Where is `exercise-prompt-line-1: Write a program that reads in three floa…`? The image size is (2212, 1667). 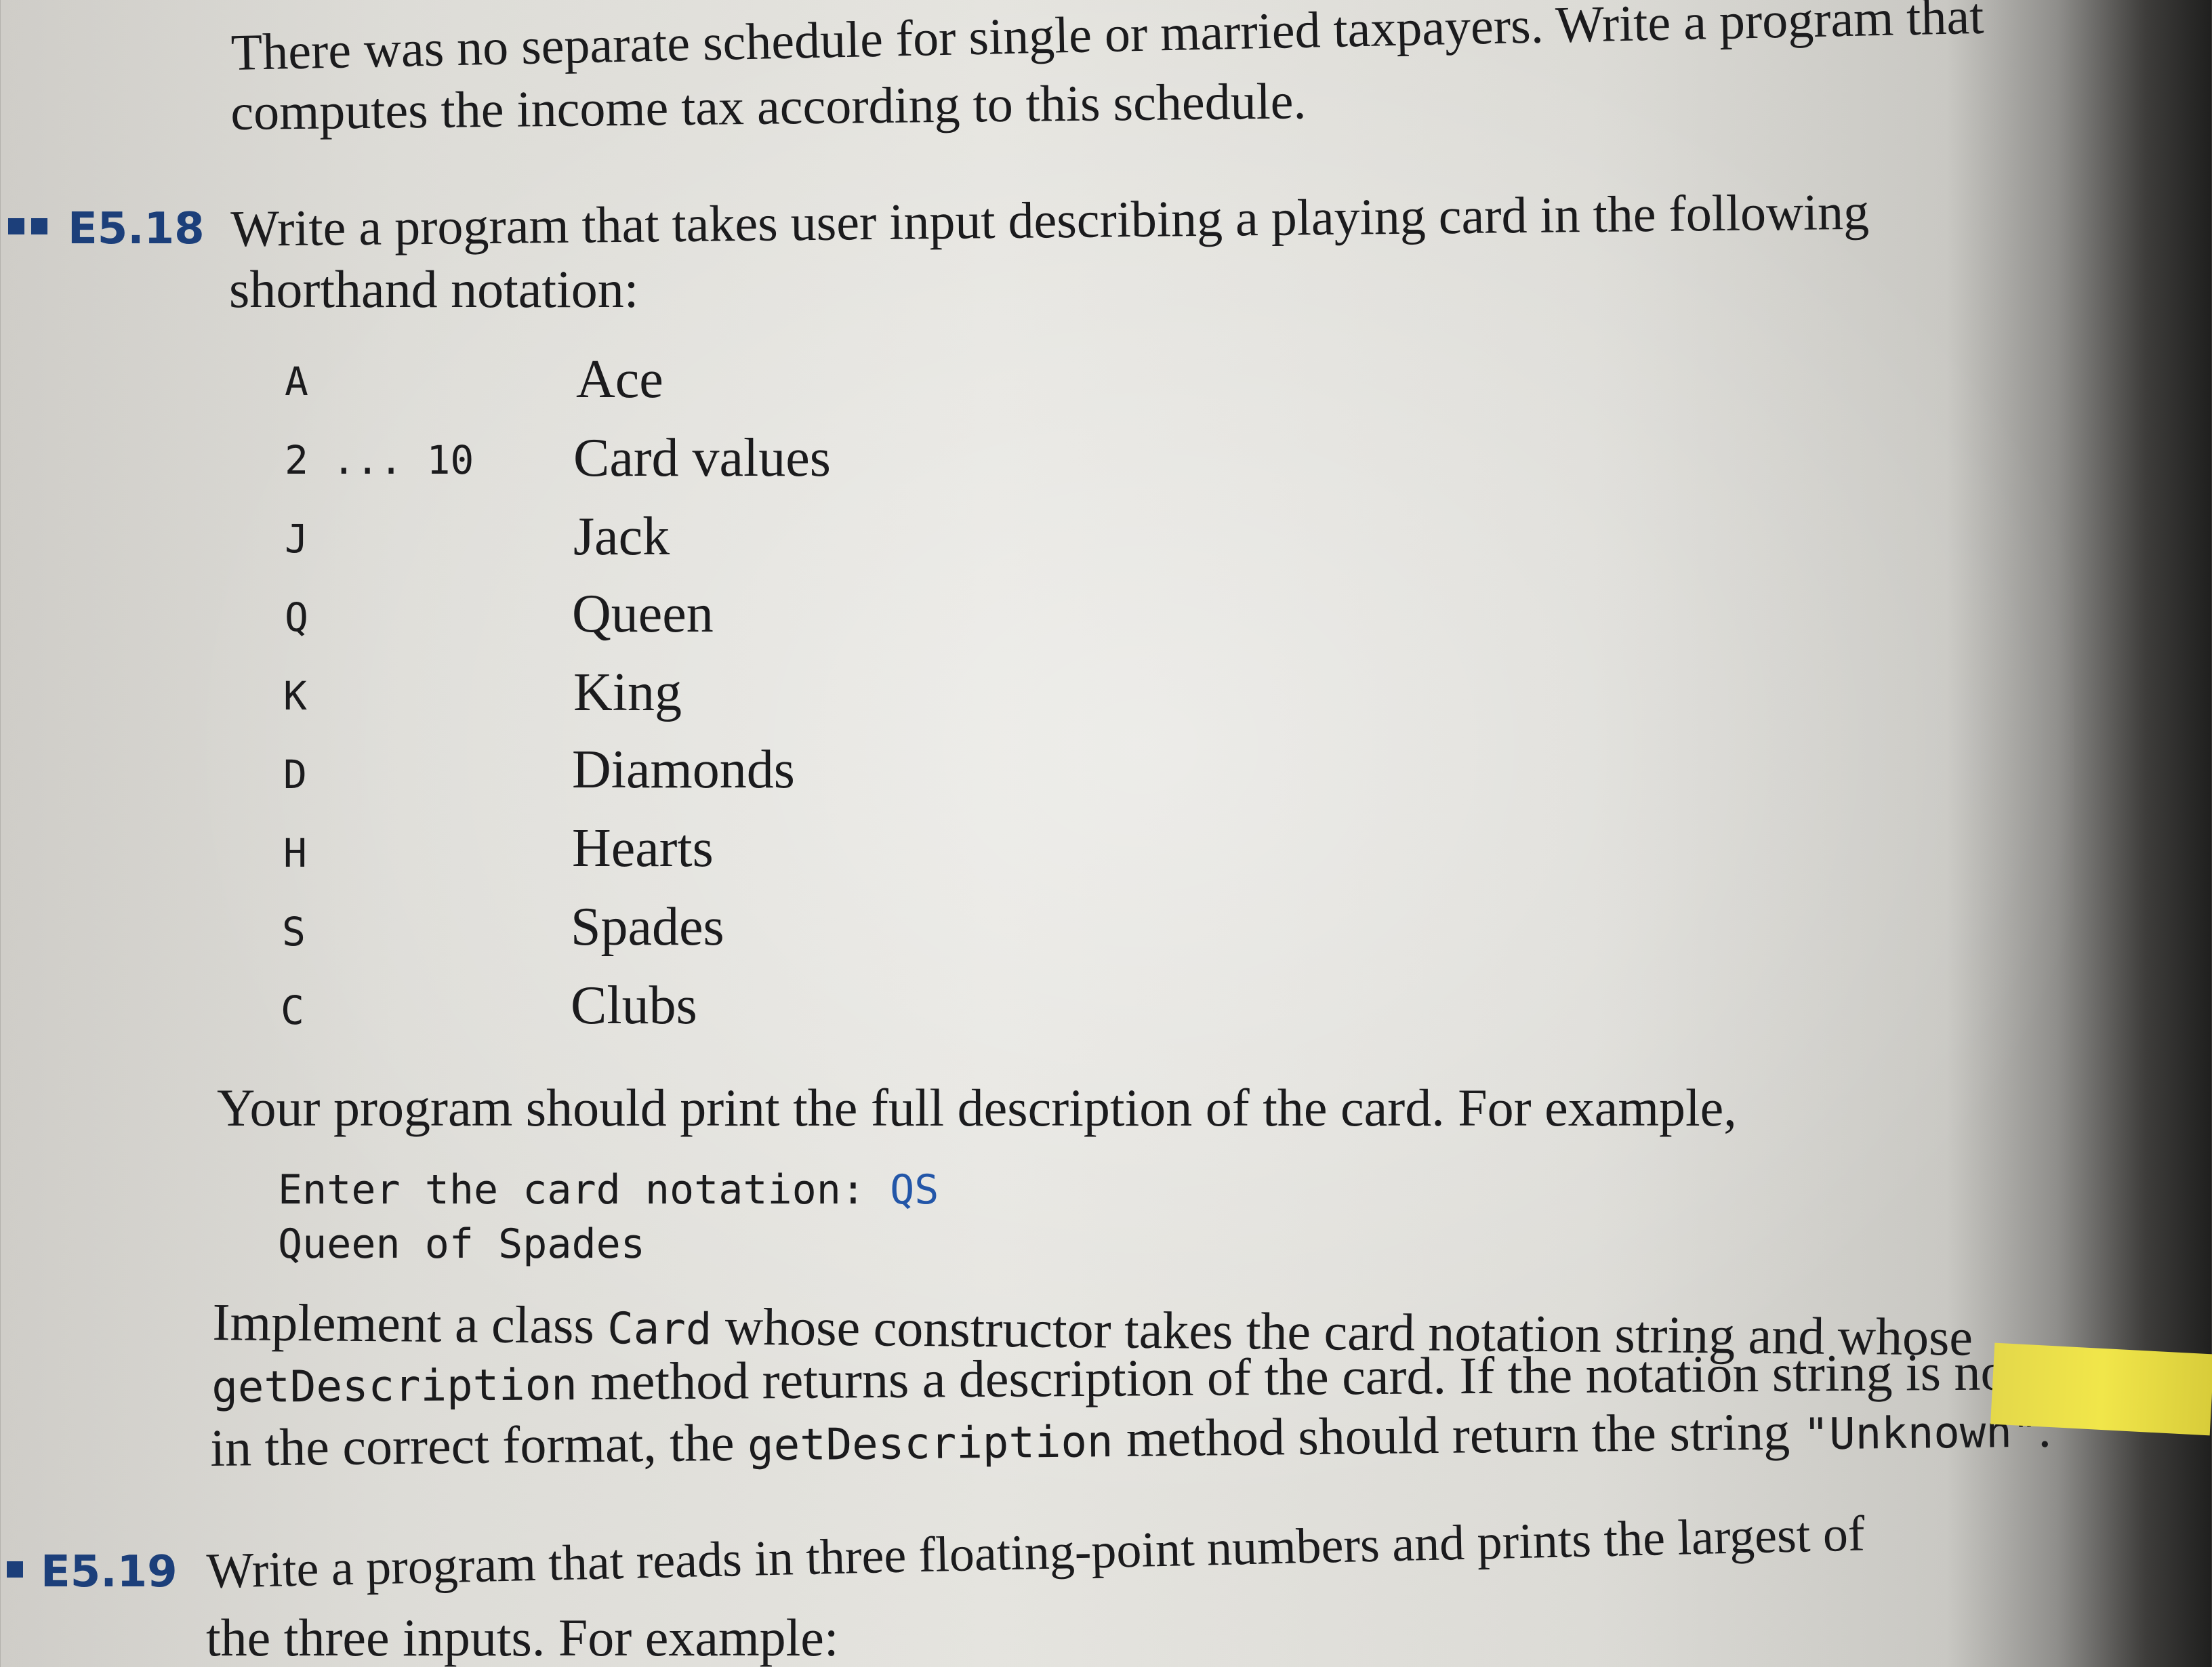 exercise-prompt-line-1: Write a program that reads in three floa… is located at coordinates (1035, 1552).